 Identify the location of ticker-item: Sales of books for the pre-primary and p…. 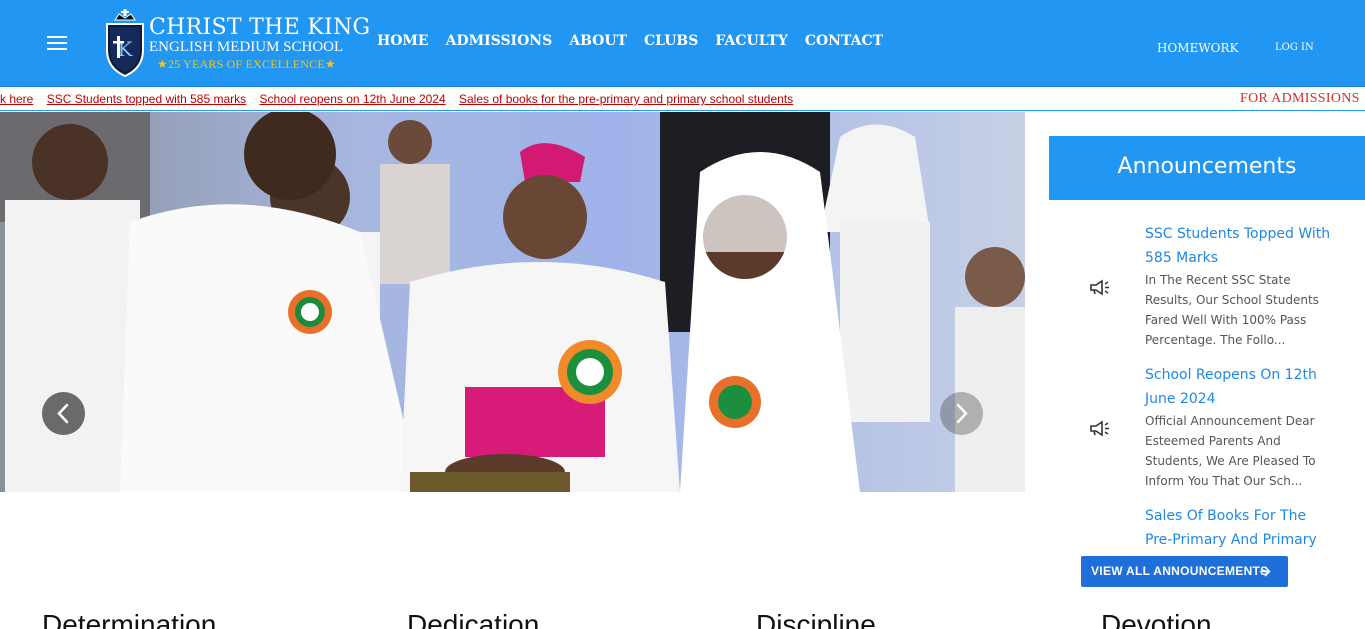
(626, 99).